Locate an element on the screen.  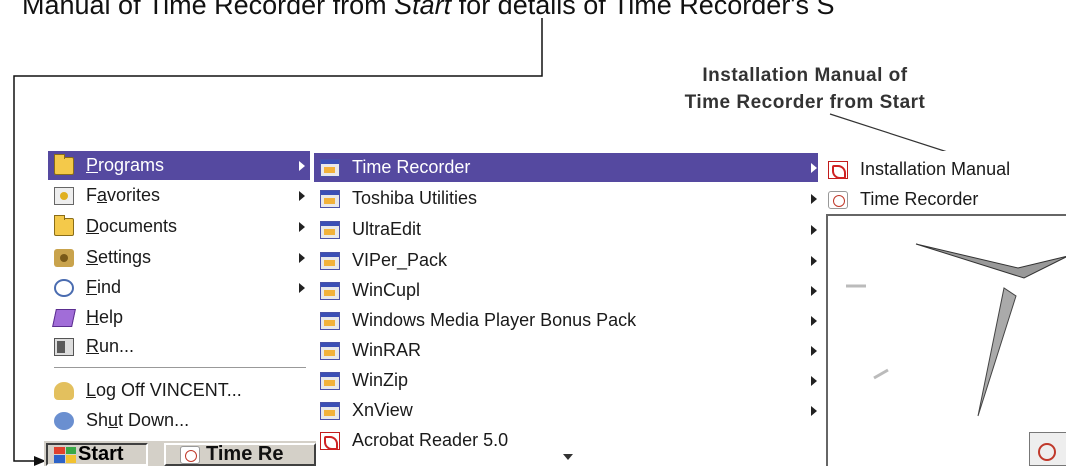
clock-graphic is located at coordinates (956, 330).